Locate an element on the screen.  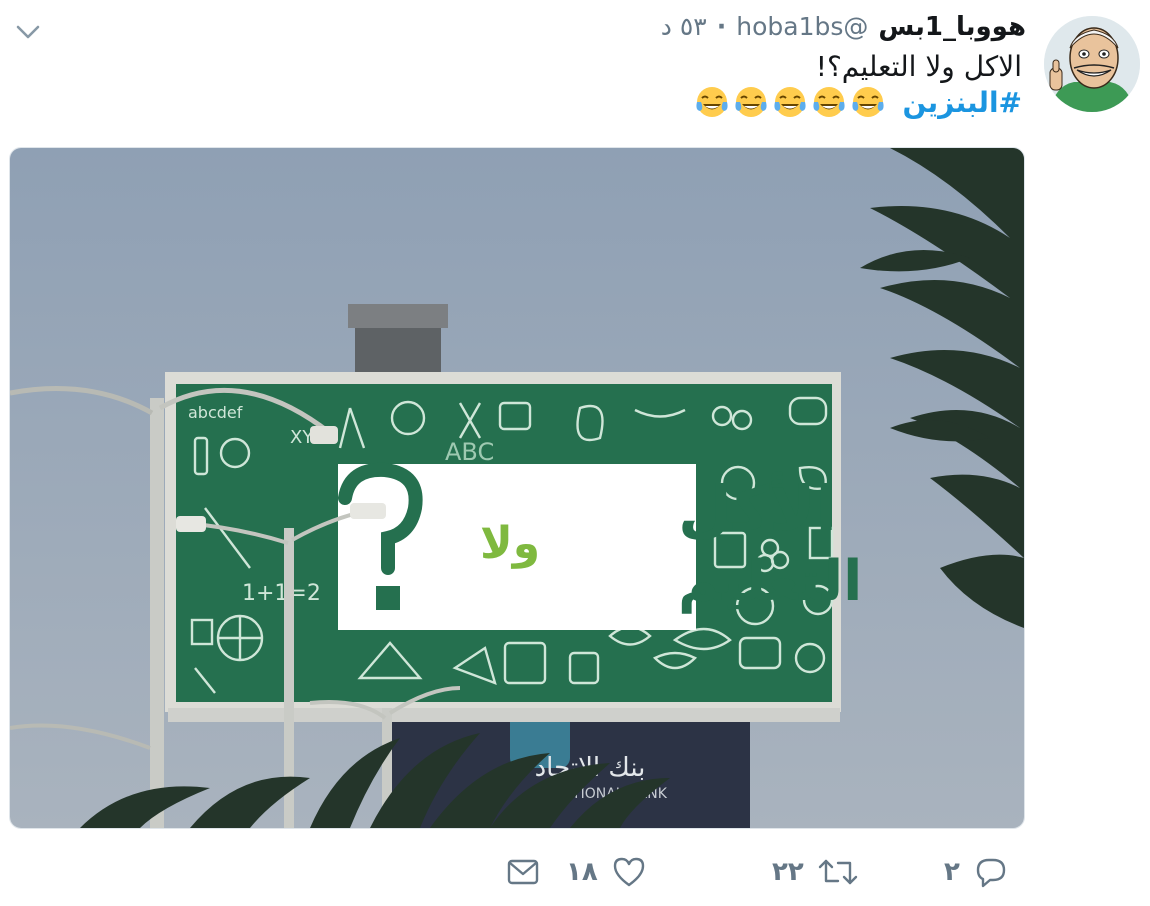
retweet-icon is located at coordinates (837, 872).